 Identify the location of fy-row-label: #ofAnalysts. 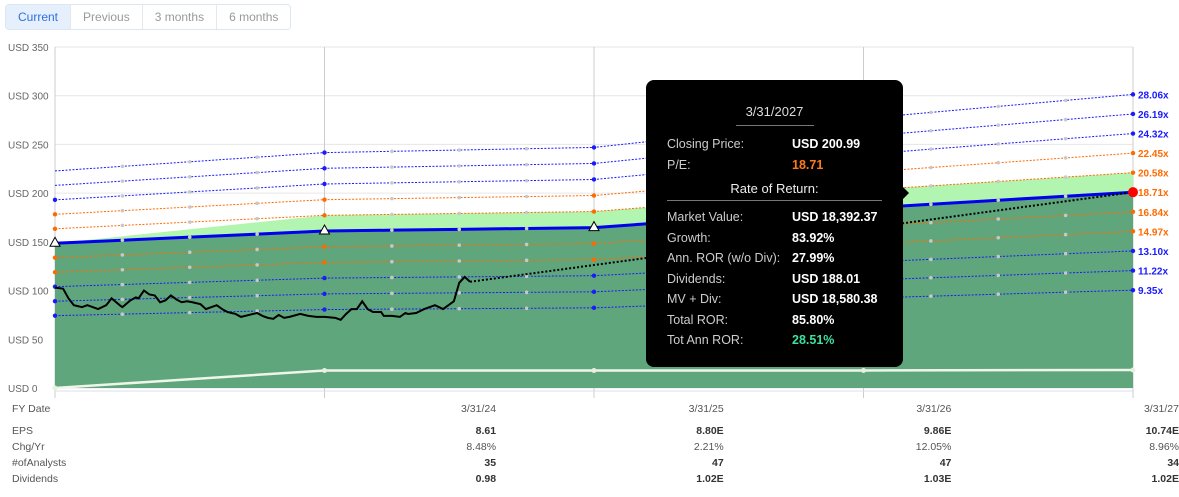
(39, 463).